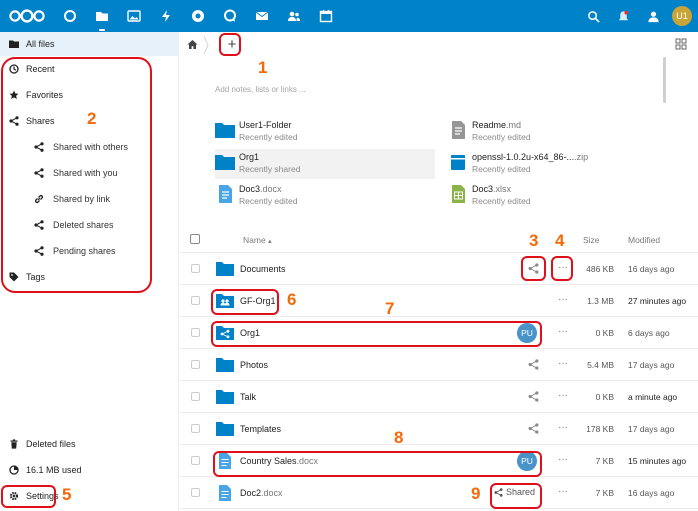 This screenshot has height=511, width=698. I want to click on nextcloud-logo, so click(27, 16).